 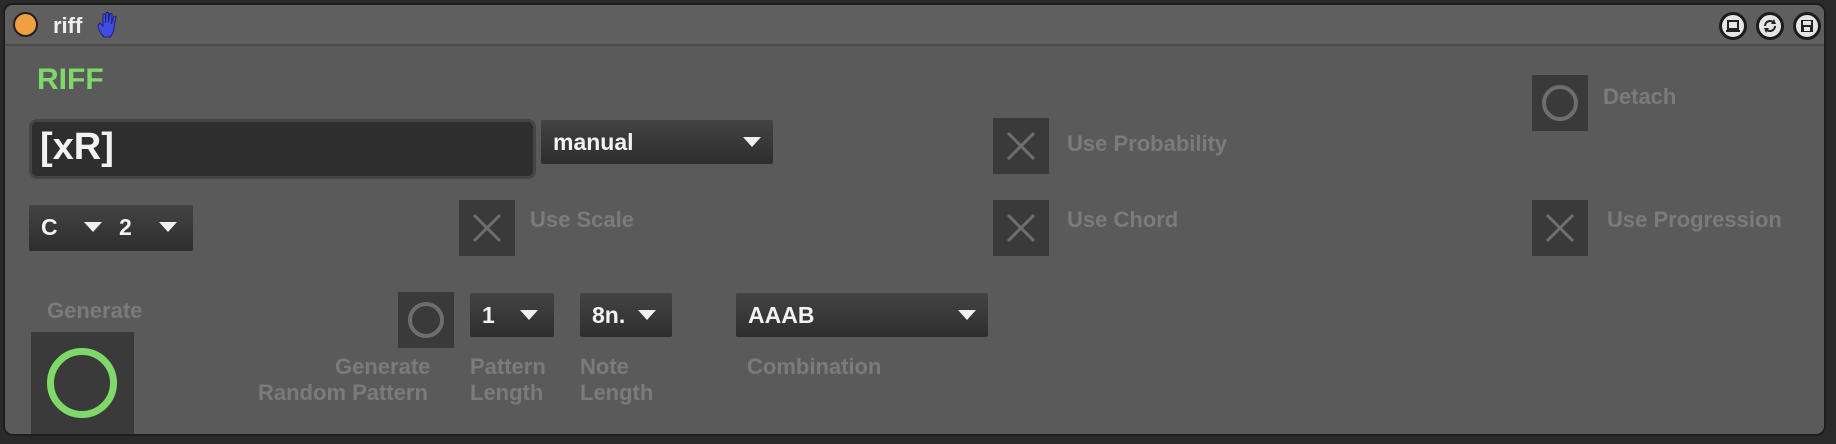 What do you see at coordinates (1733, 26) in the screenshot?
I see `pin-icon` at bounding box center [1733, 26].